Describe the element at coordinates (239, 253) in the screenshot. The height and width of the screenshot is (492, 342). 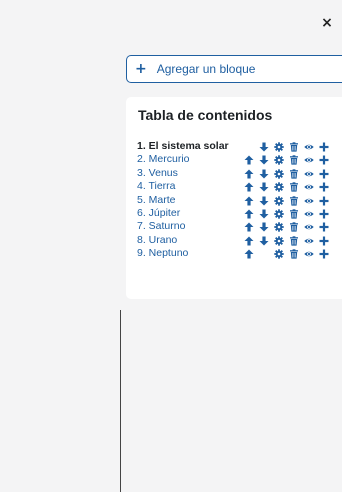
I see `toc-item: 9. Neptuno` at that location.